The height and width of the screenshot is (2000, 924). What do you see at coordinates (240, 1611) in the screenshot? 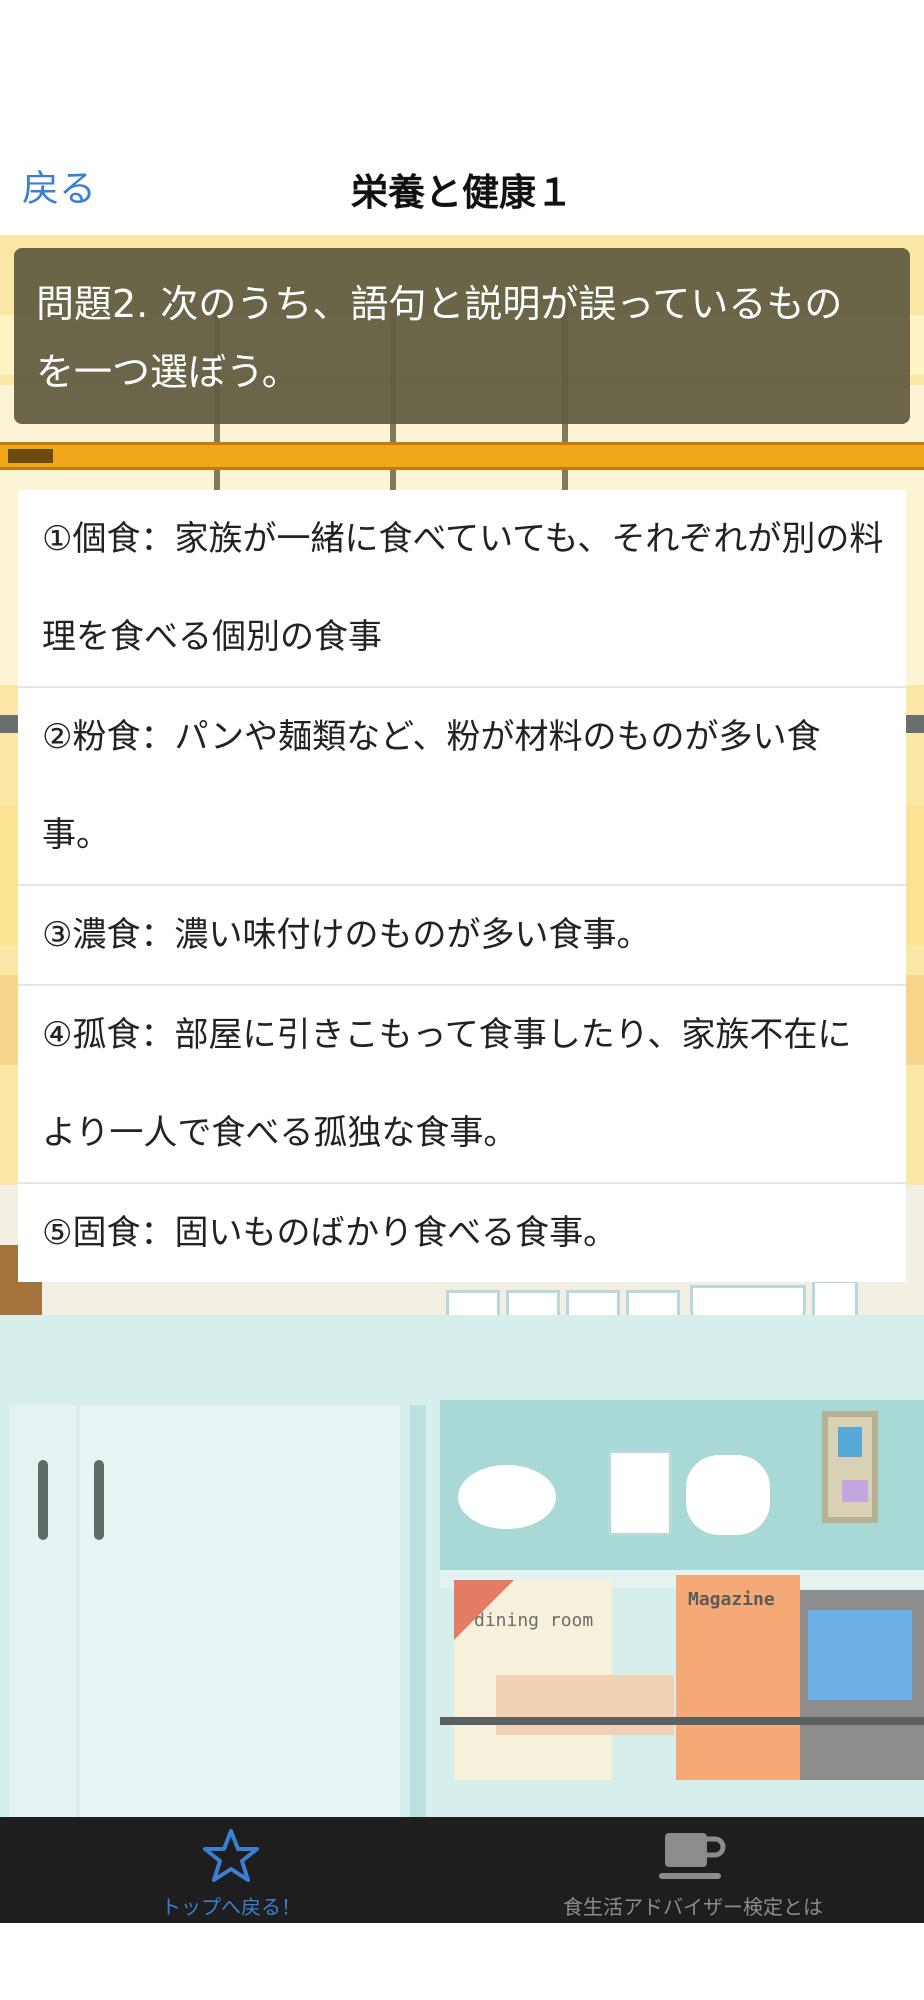
I see `cabinet-door` at bounding box center [240, 1611].